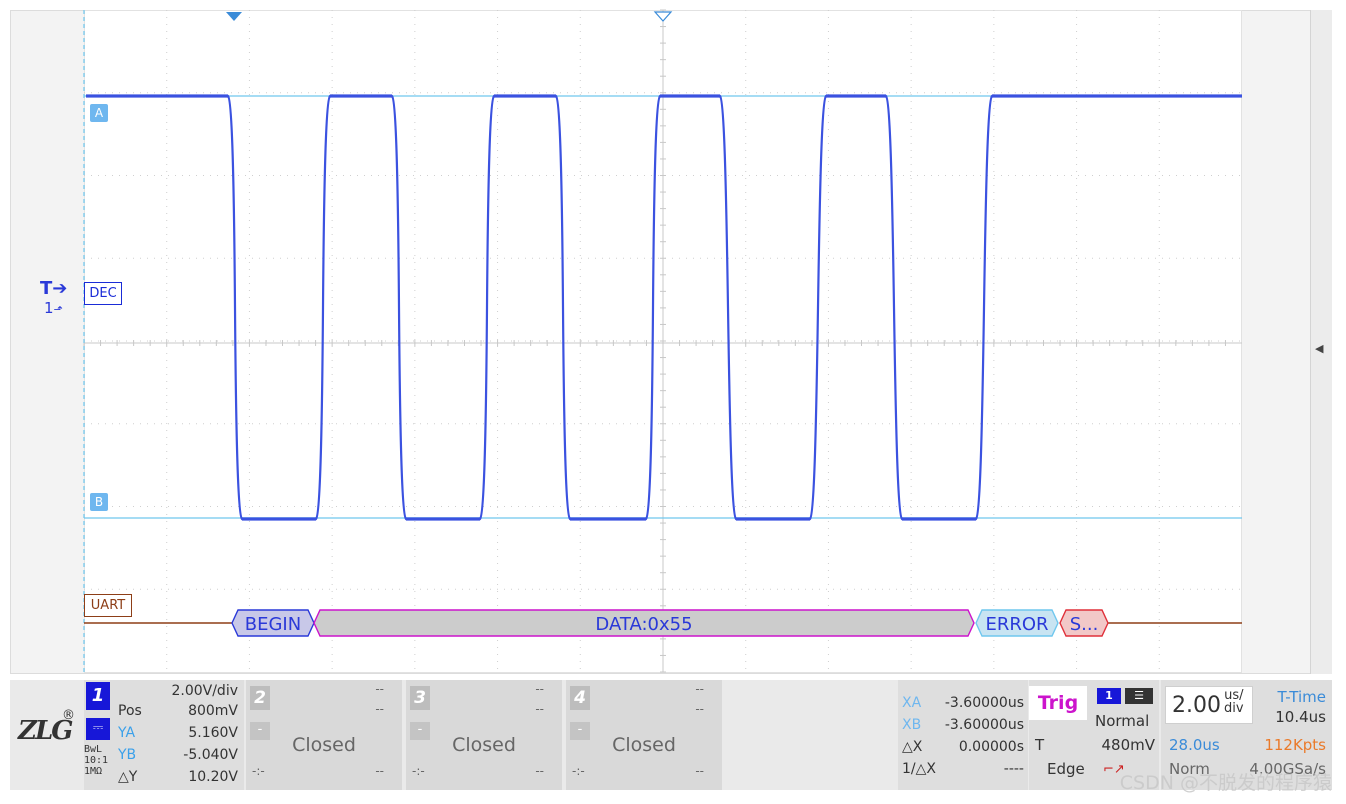  Describe the element at coordinates (1122, 721) in the screenshot. I see `trigger-mode: Normal` at that location.